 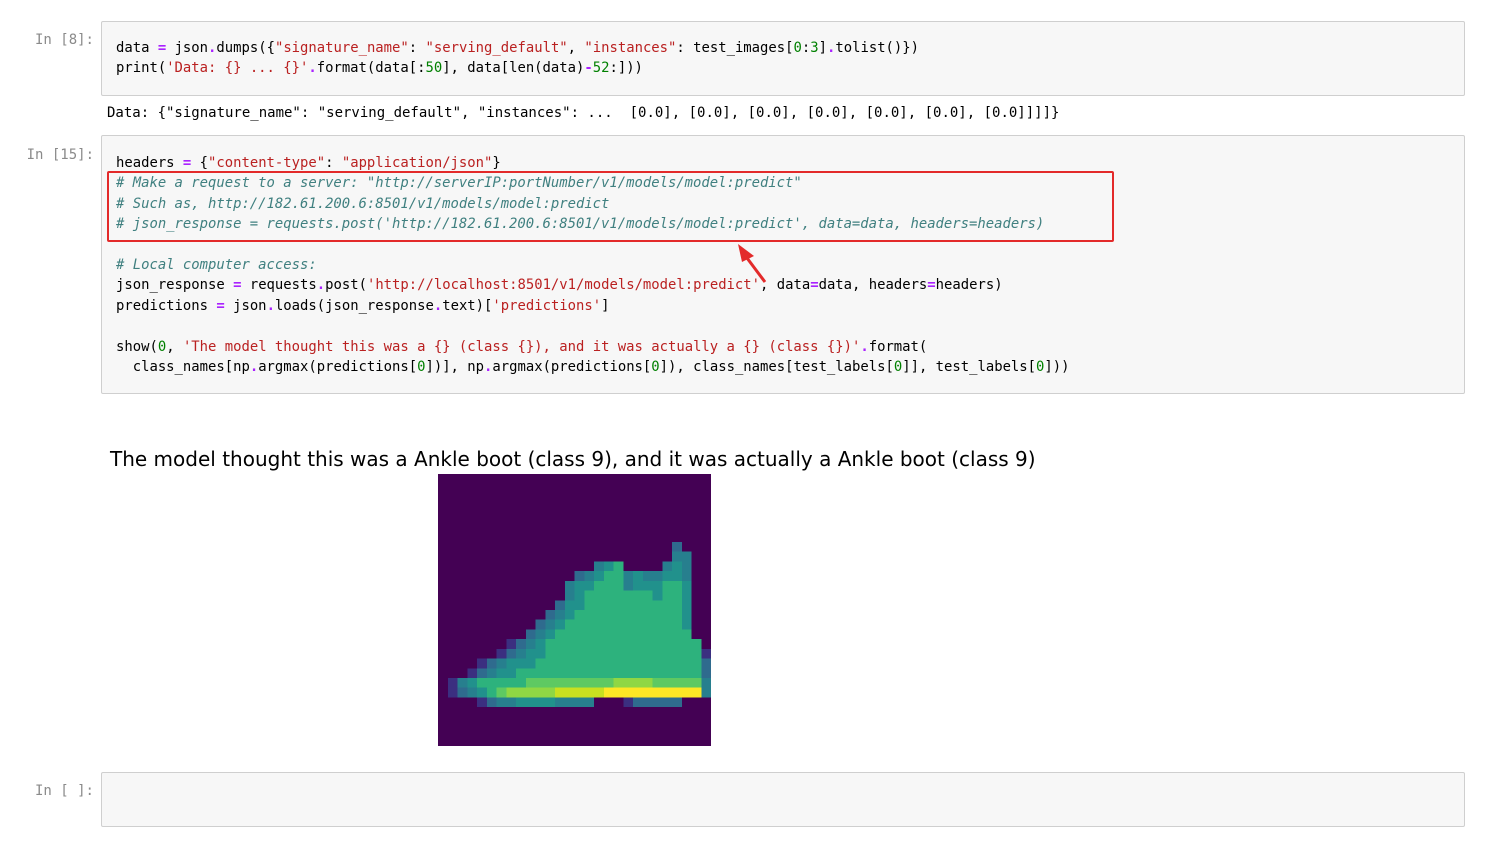 What do you see at coordinates (783, 799) in the screenshot?
I see `empty-code-cell-input` at bounding box center [783, 799].